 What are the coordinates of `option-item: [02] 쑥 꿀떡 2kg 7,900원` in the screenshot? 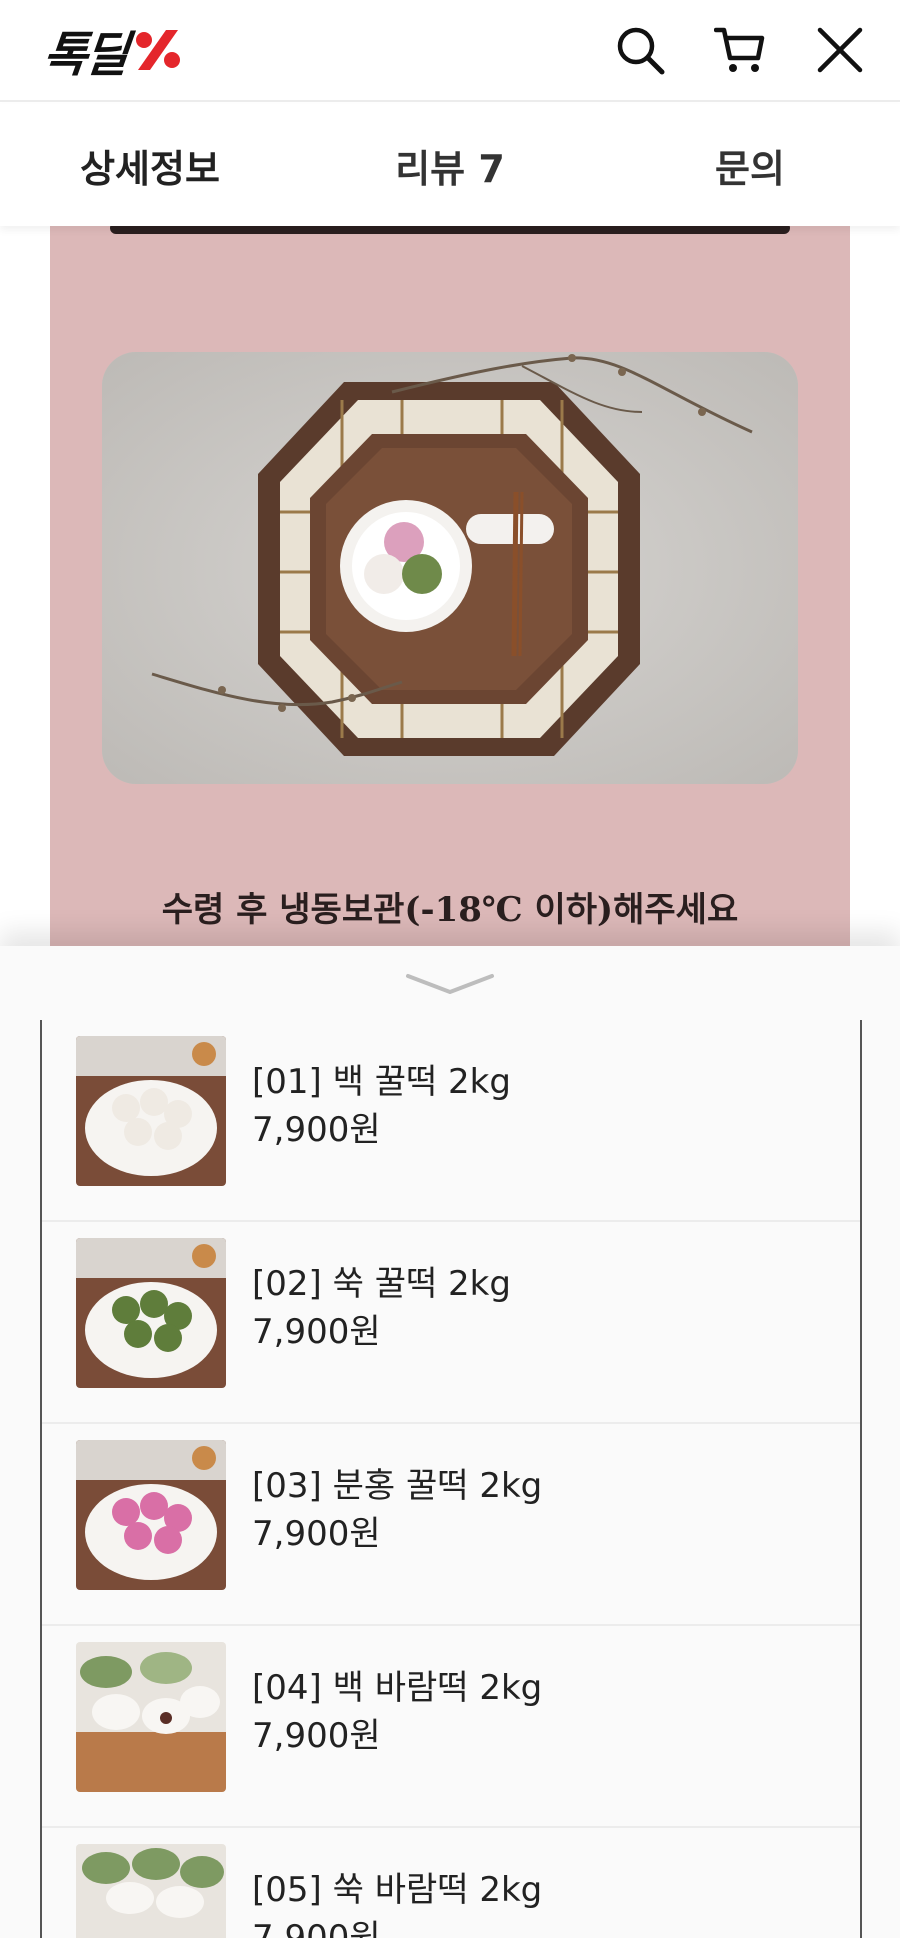 It's located at (451, 1323).